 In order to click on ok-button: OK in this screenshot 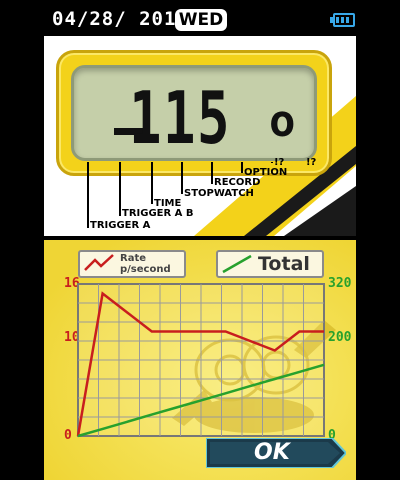, I will do `click(276, 453)`.